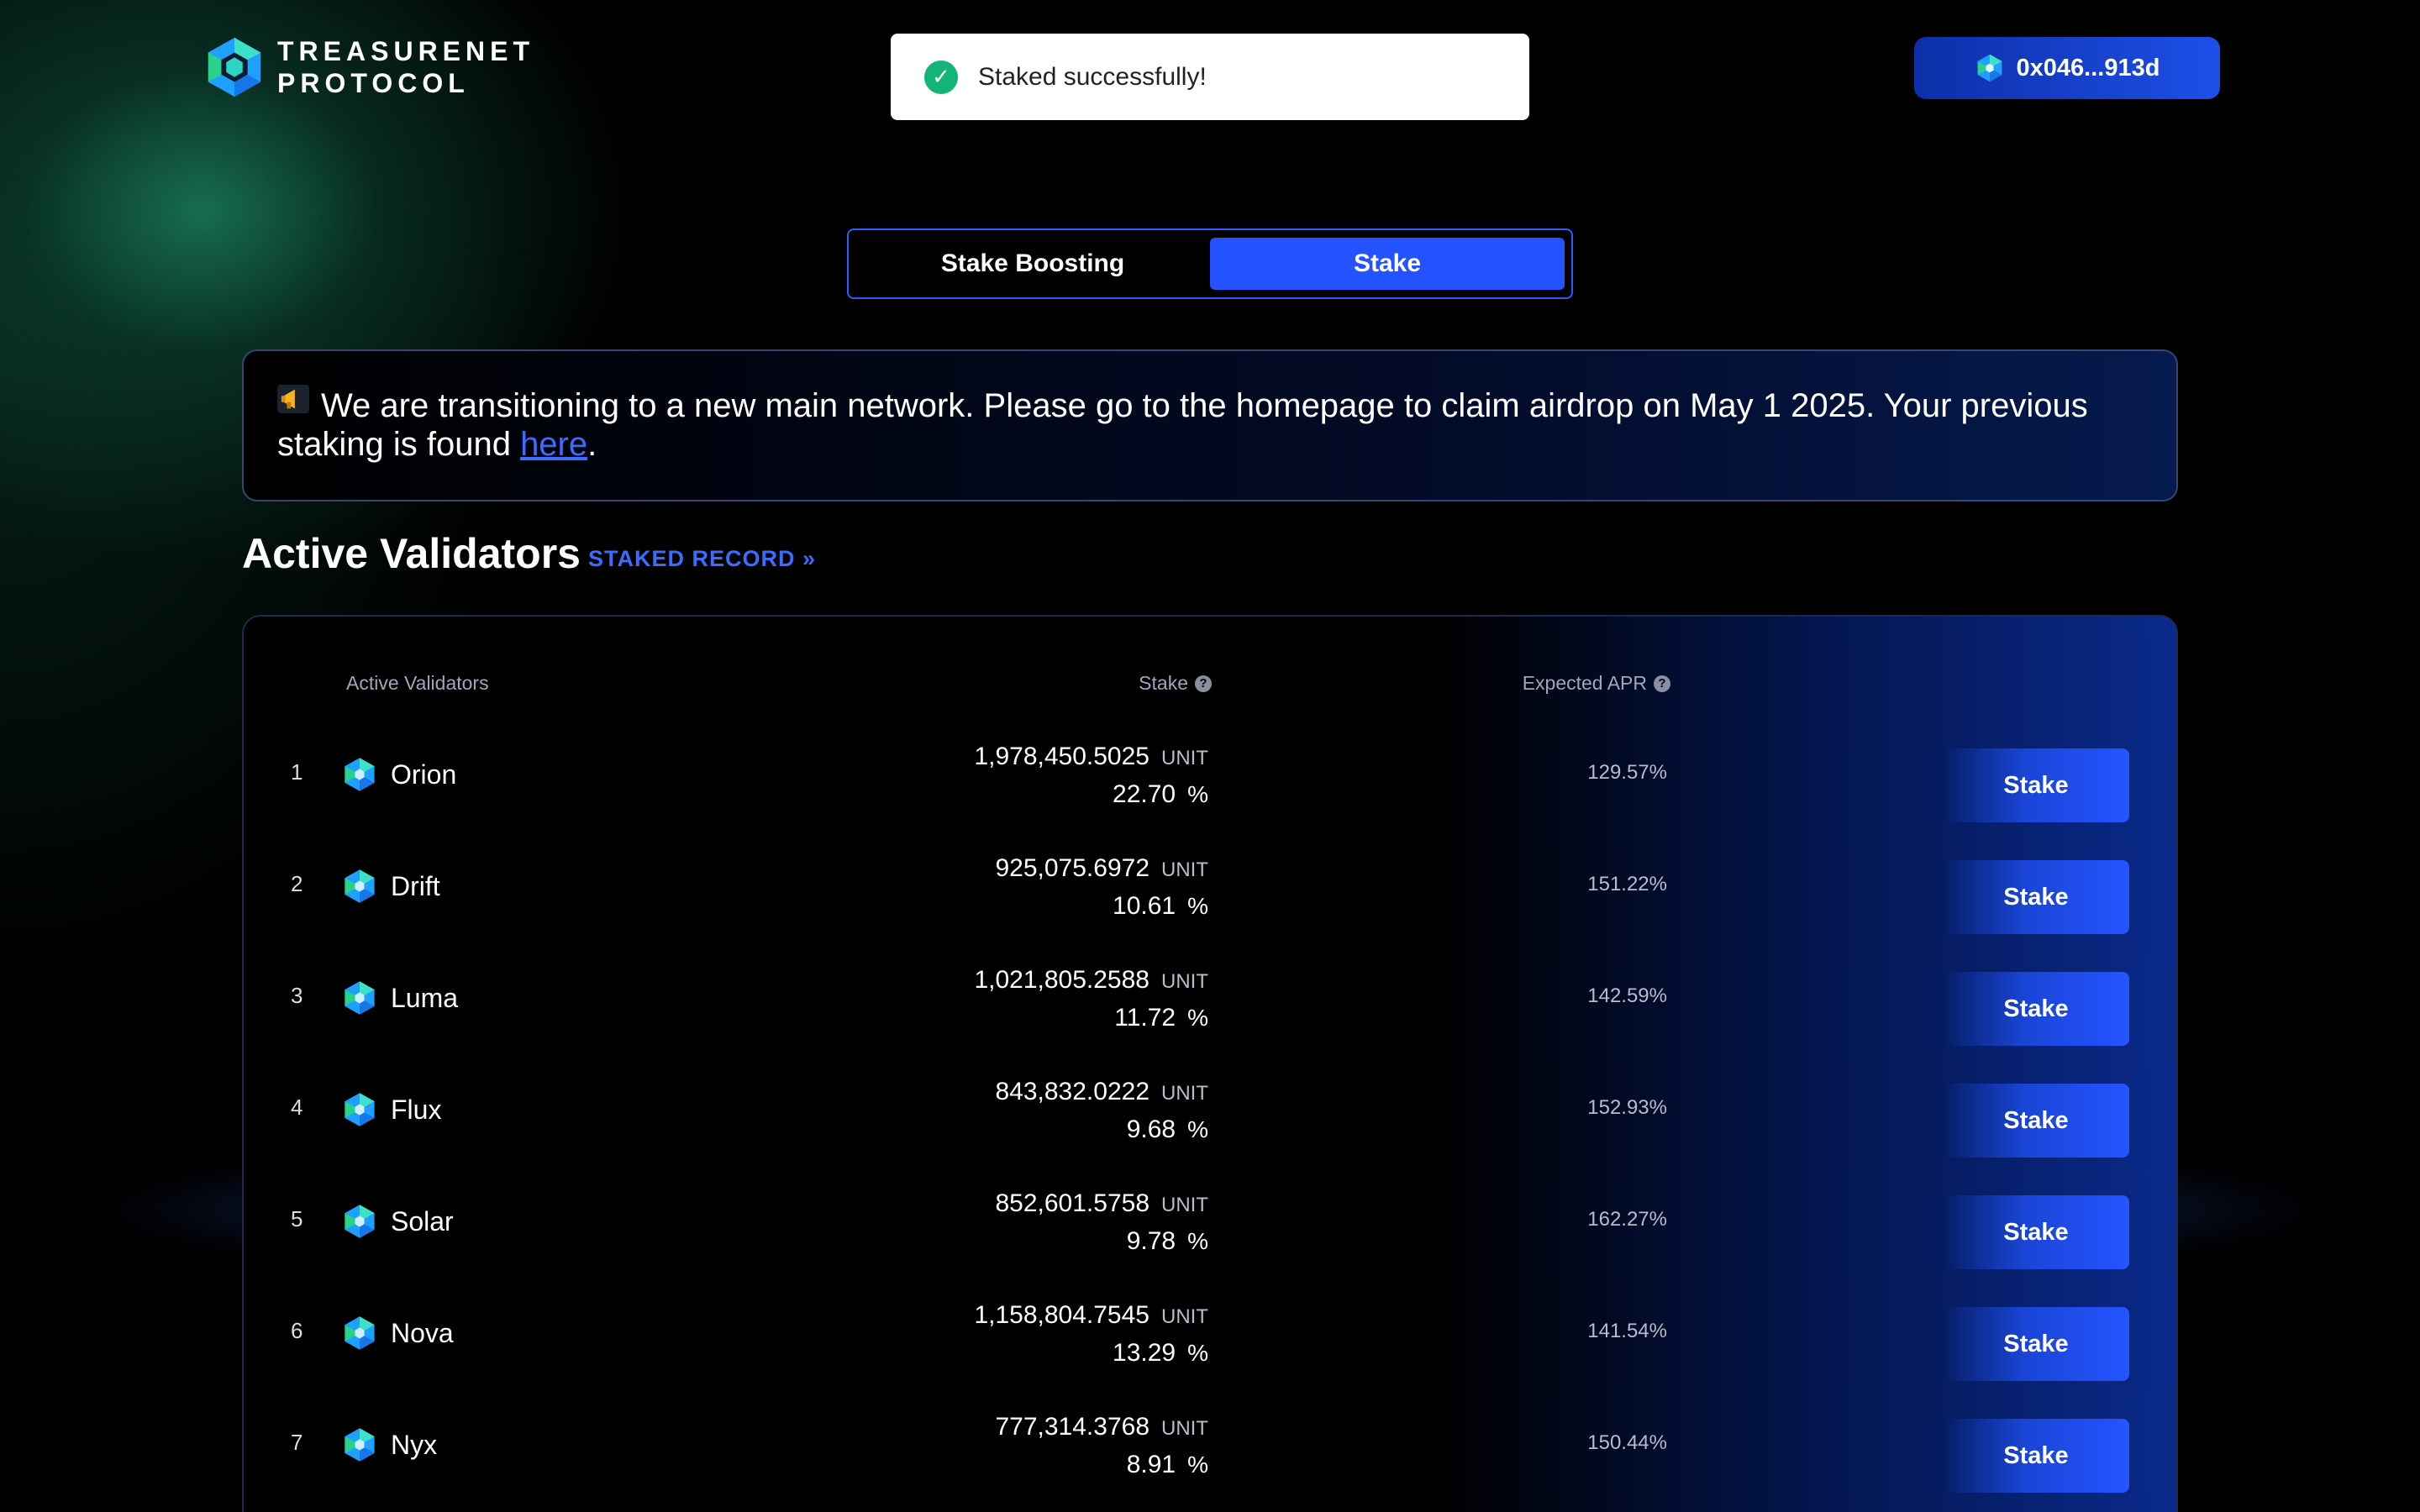 The height and width of the screenshot is (1512, 2420). I want to click on tab-stake: Stake, so click(1387, 264).